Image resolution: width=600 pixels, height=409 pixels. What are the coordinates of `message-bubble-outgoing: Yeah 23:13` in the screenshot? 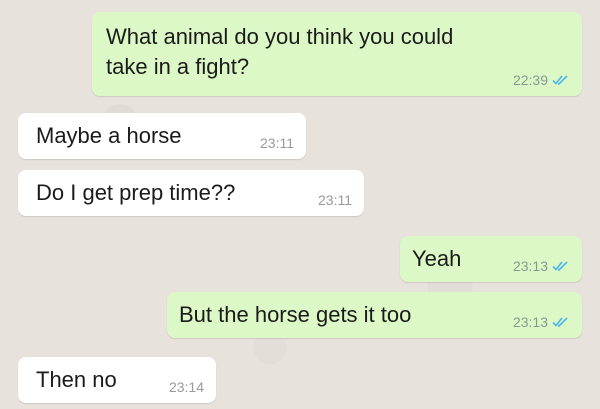 It's located at (491, 259).